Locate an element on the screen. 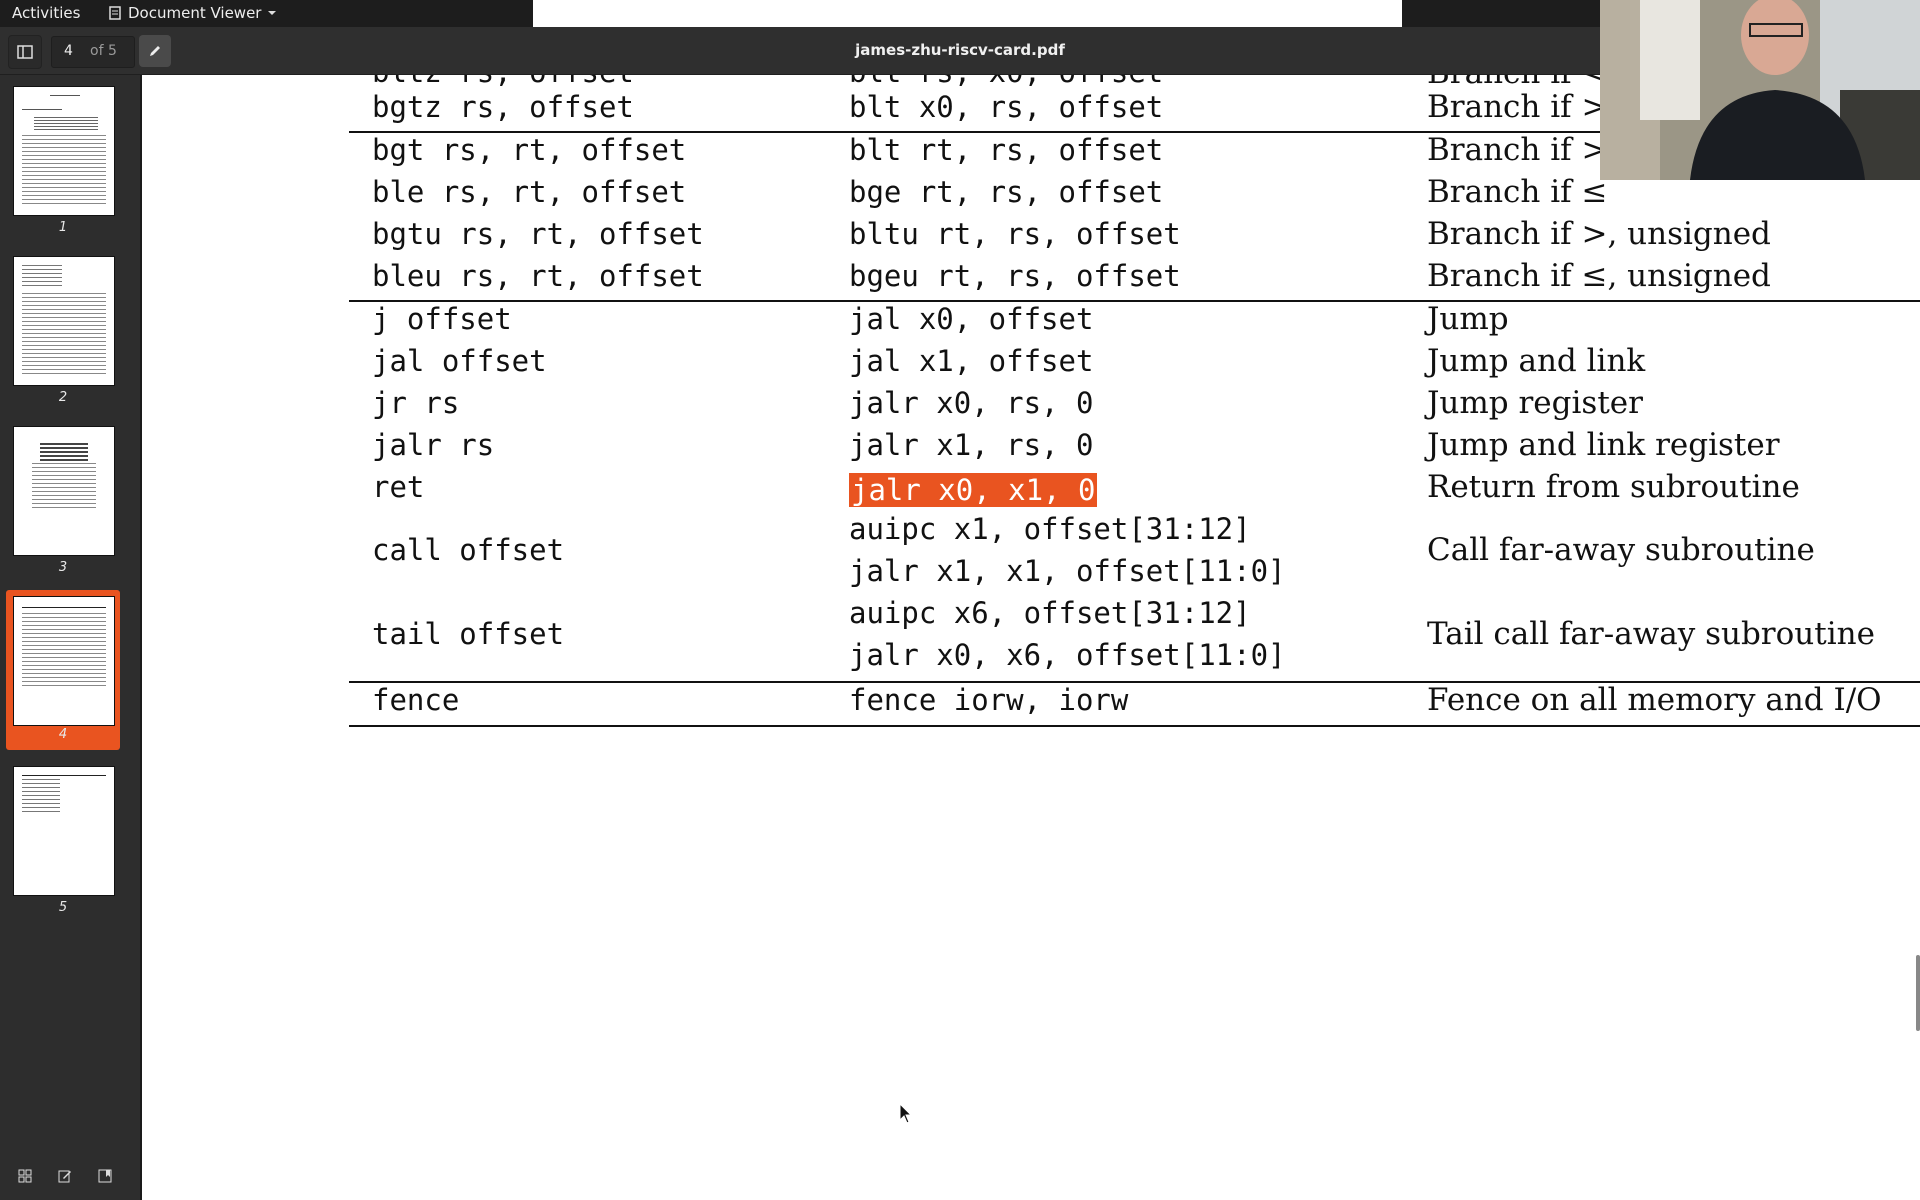  screen-share-strip is located at coordinates (967, 13).